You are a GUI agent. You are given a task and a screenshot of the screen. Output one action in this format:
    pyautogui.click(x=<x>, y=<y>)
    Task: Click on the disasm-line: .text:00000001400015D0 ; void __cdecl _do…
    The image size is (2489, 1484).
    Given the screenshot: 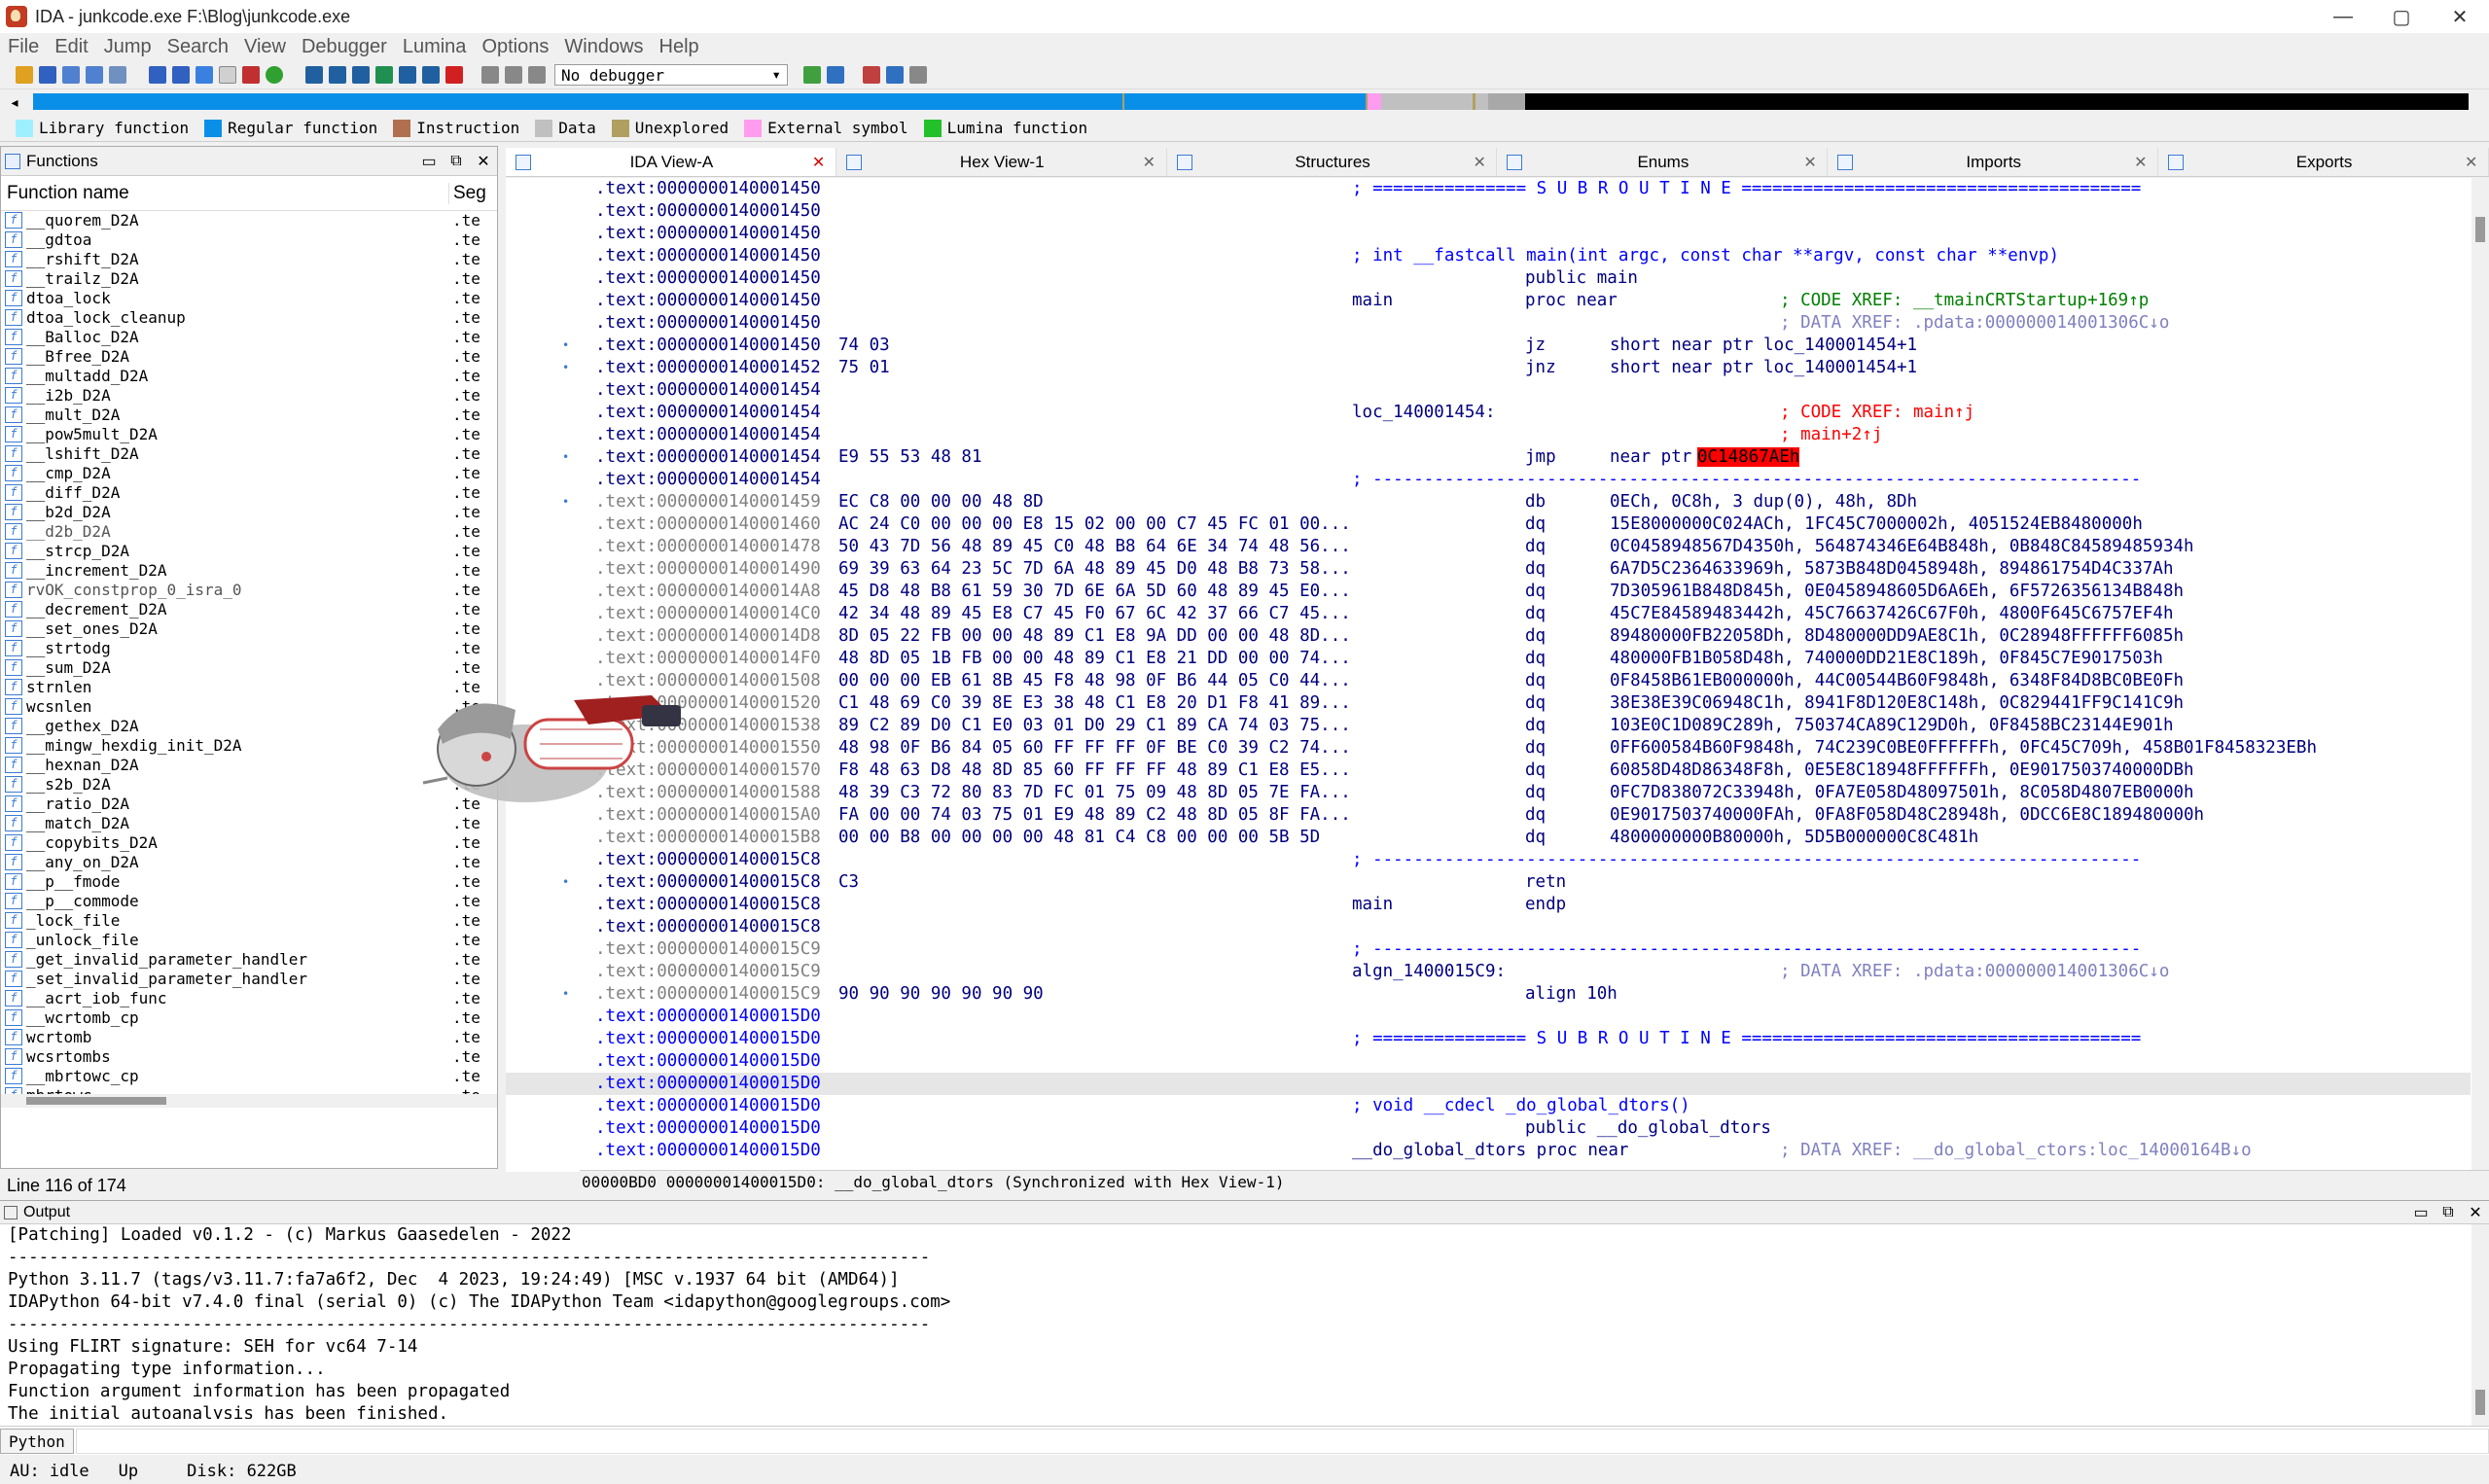 What is the action you would take?
    pyautogui.click(x=1488, y=1106)
    